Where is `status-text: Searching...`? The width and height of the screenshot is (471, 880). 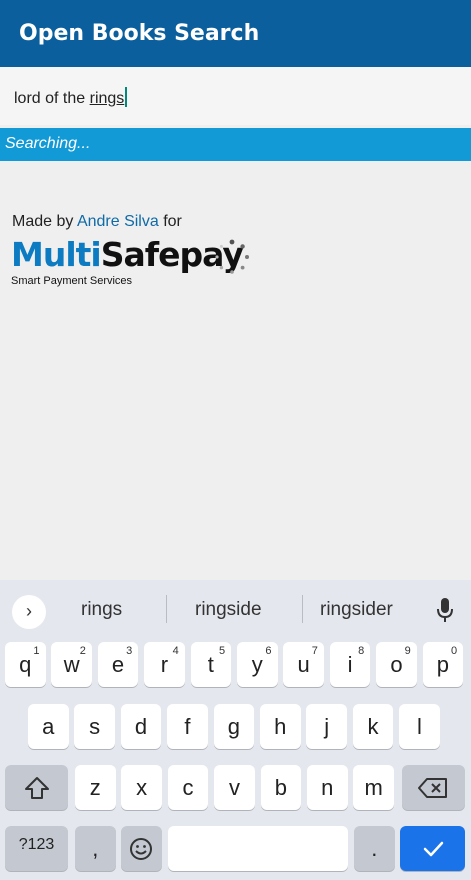 status-text: Searching... is located at coordinates (48, 143).